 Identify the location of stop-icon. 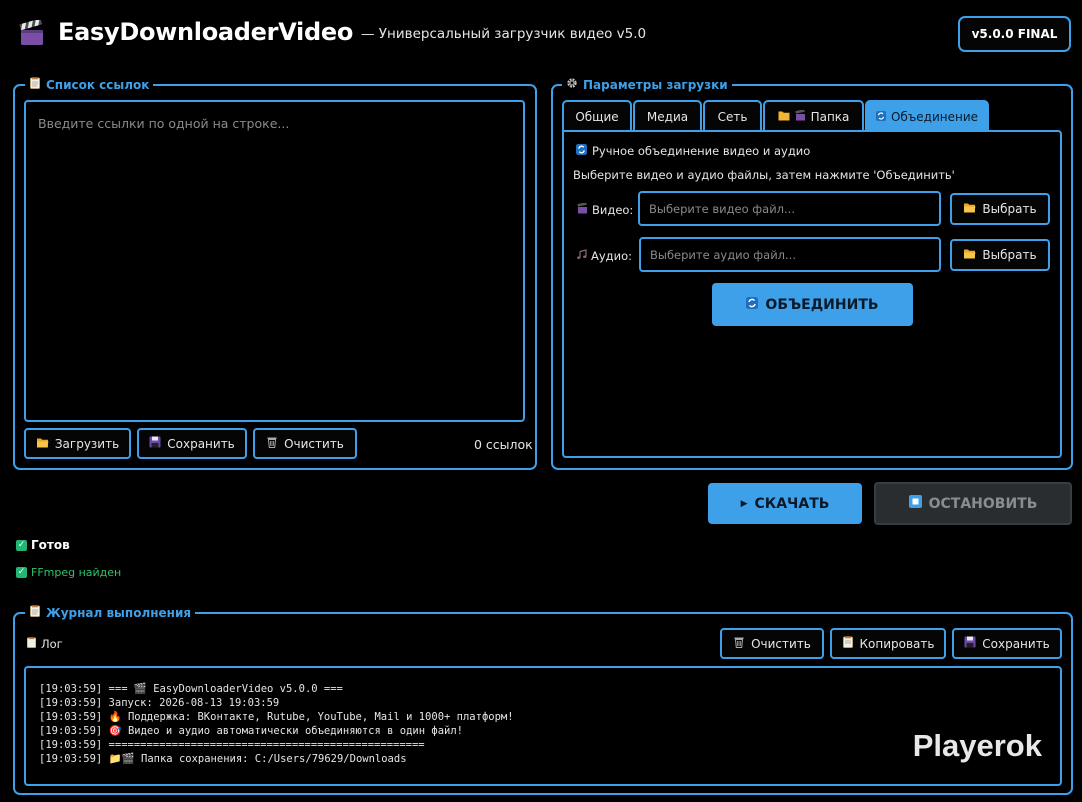
(915, 503).